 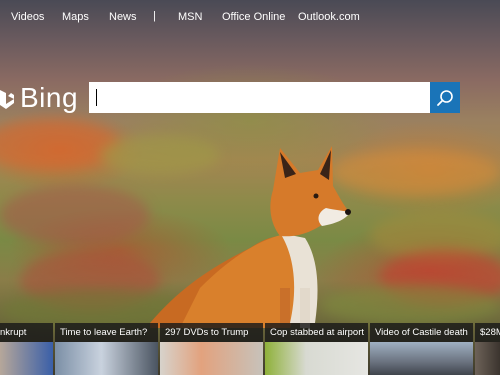 What do you see at coordinates (253, 17) in the screenshot?
I see `nav-office-online: Office Online` at bounding box center [253, 17].